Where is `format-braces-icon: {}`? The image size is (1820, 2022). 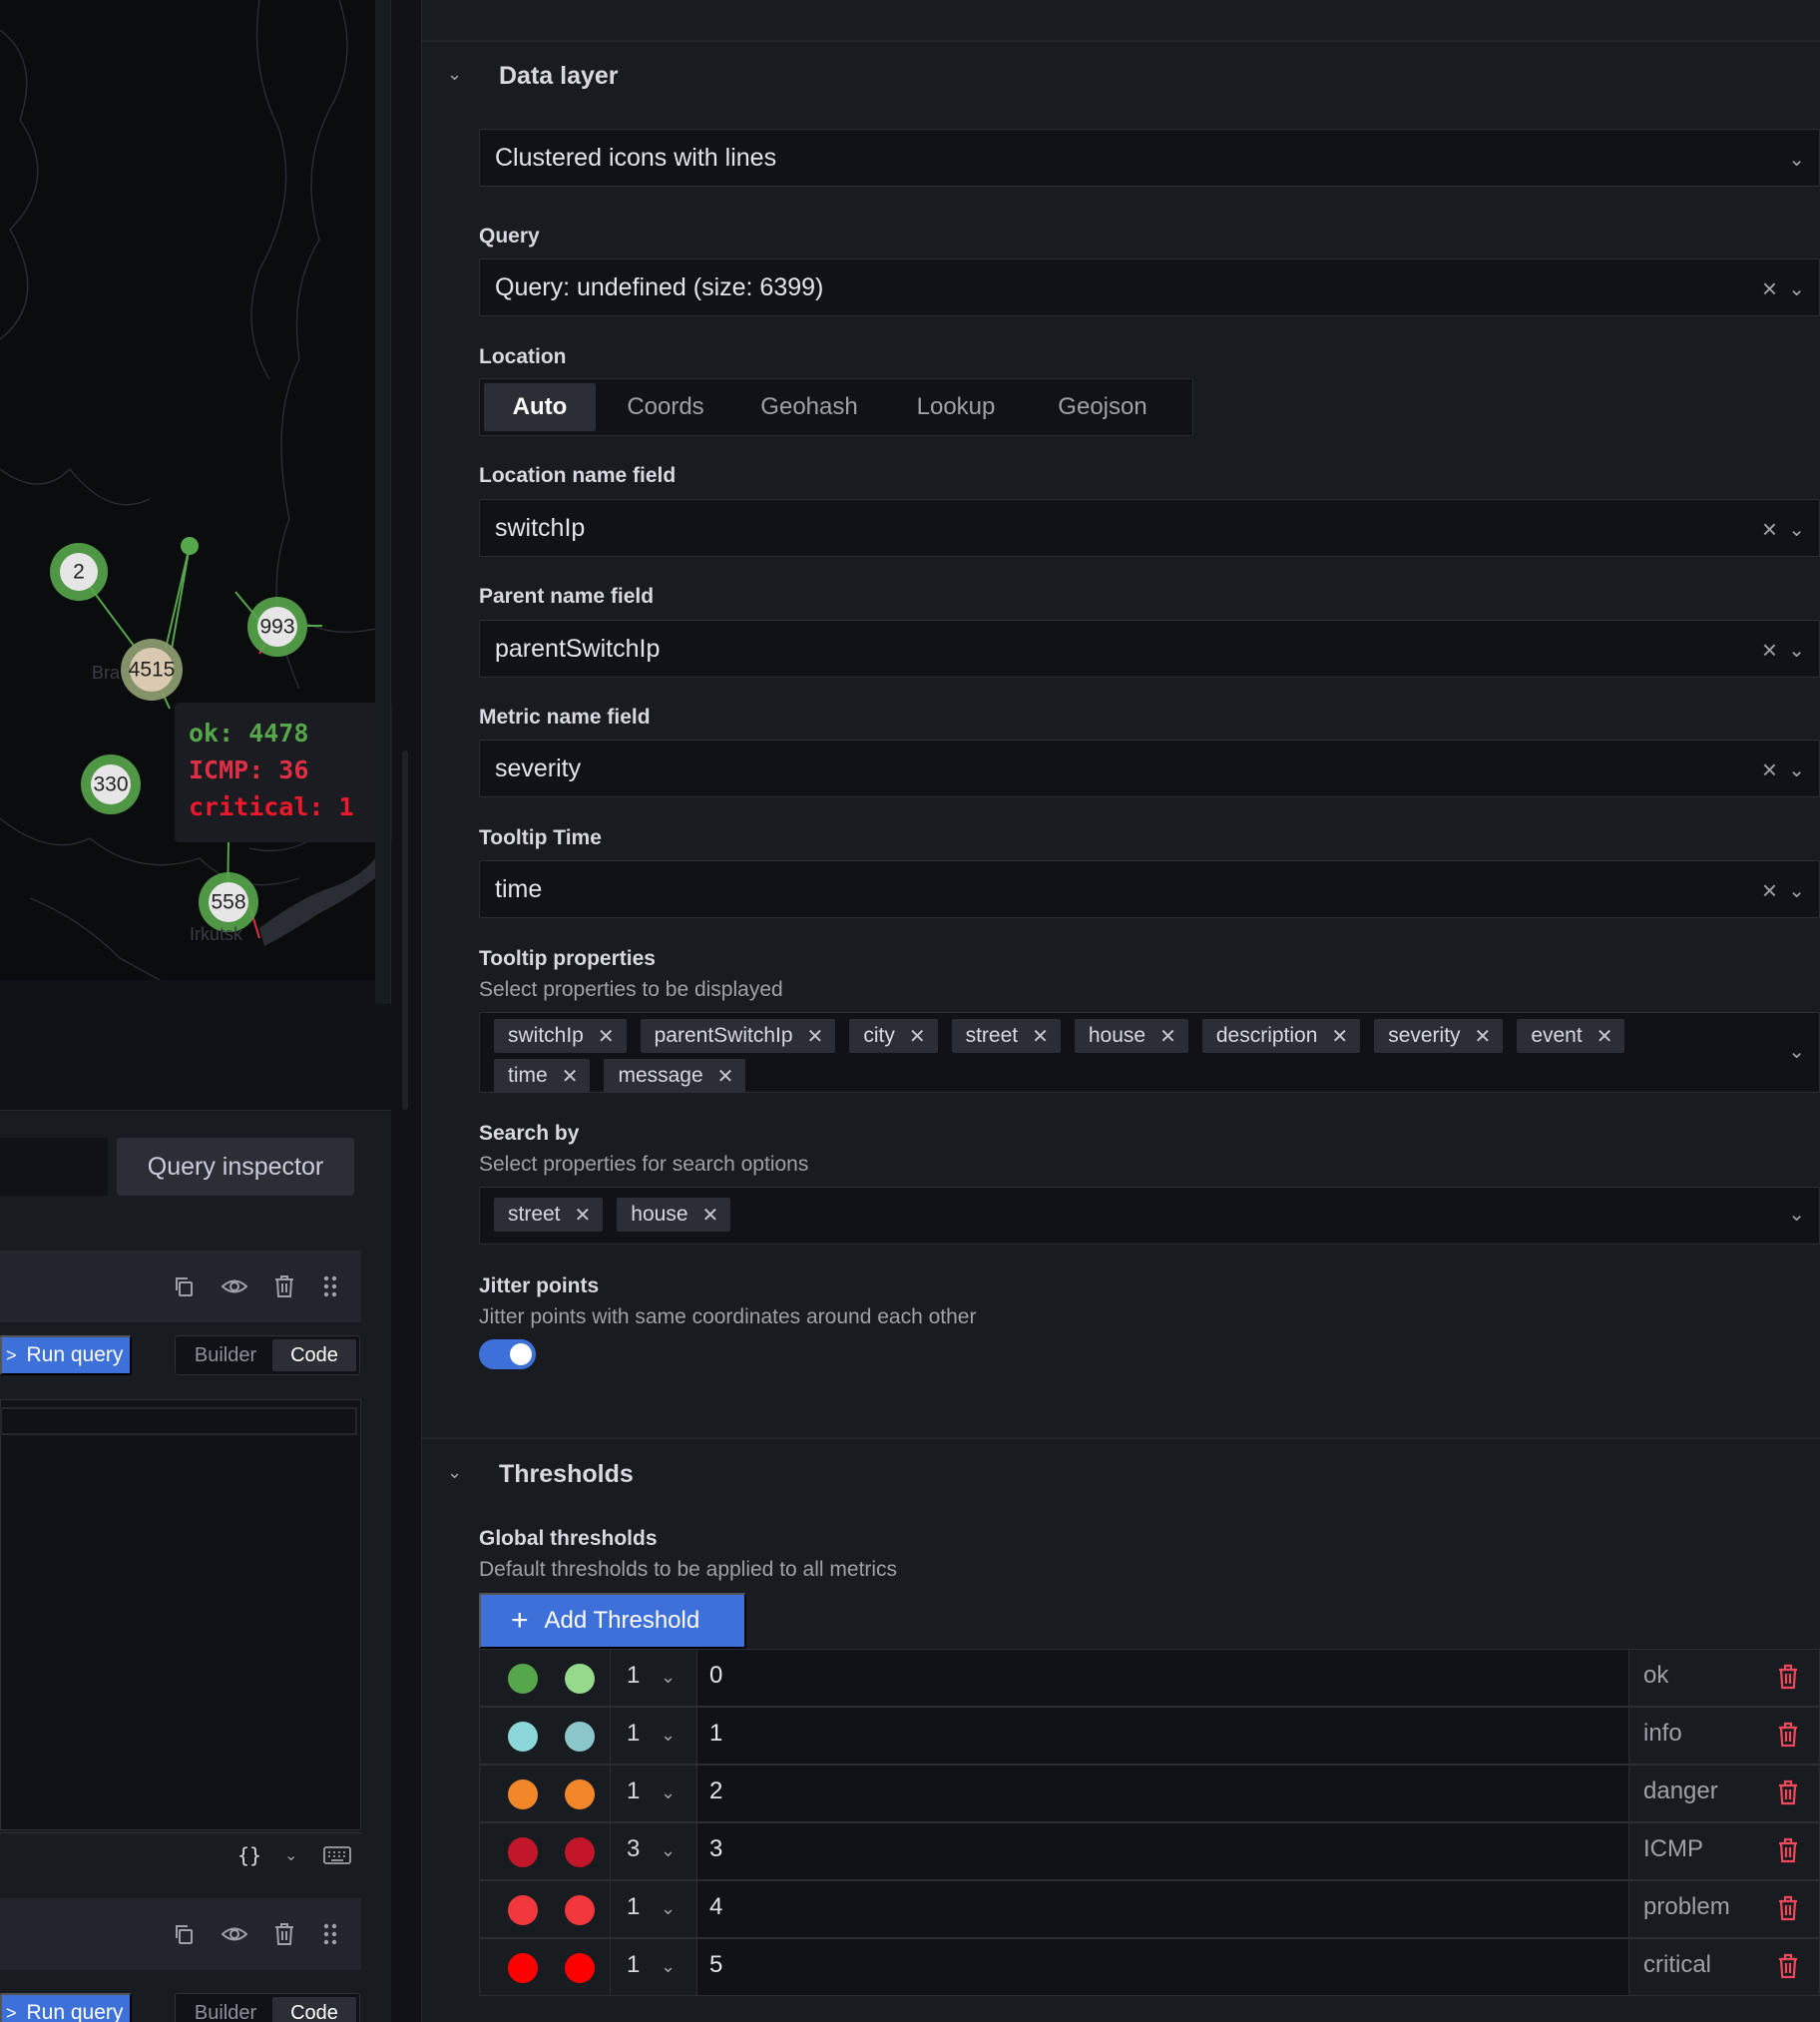
format-braces-icon: {} is located at coordinates (249, 1855).